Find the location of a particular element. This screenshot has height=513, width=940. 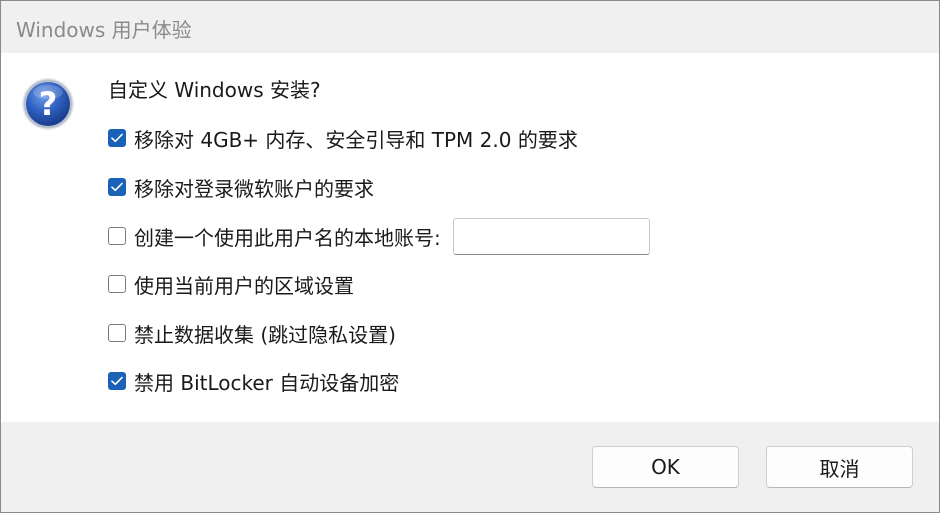

option-label: 禁用 BitLocker 自动设备加密 is located at coordinates (267, 382).